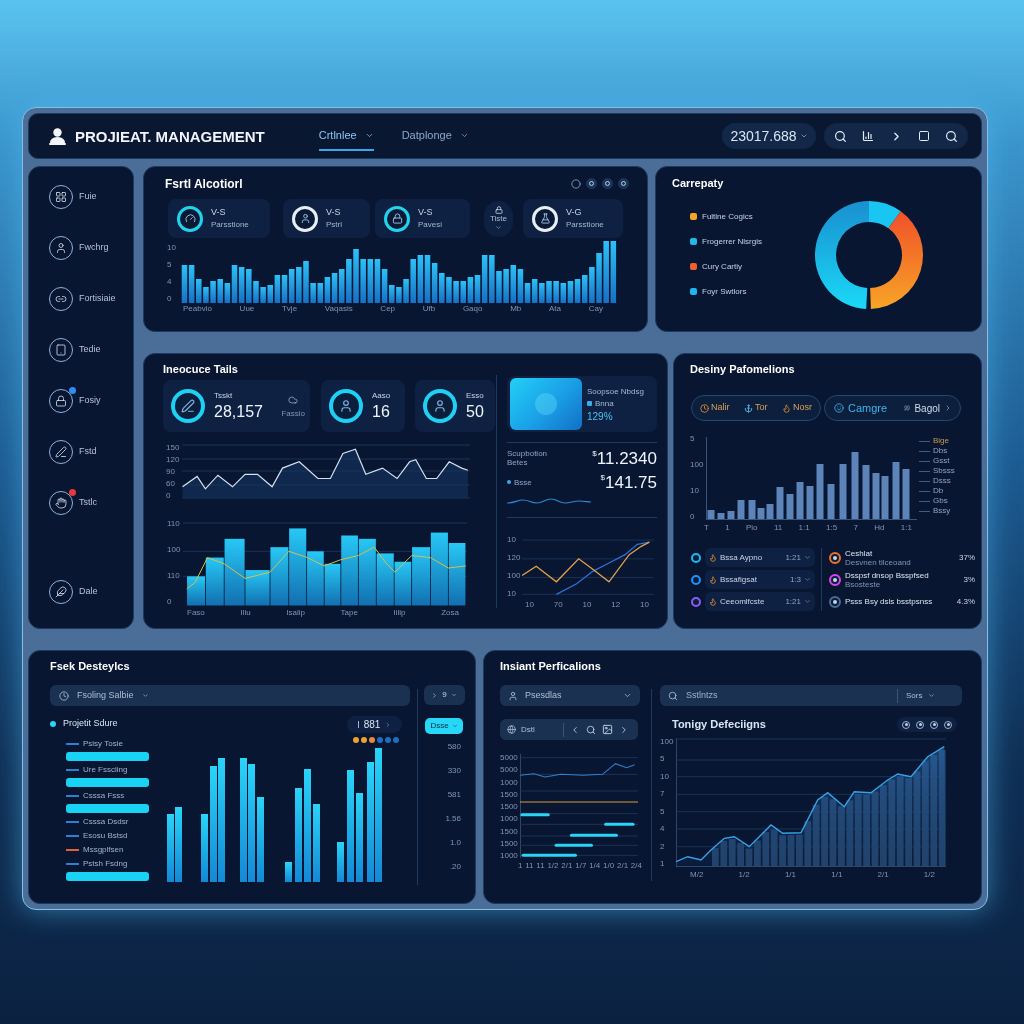 The height and width of the screenshot is (1024, 1024). What do you see at coordinates (760, 579) in the screenshot?
I see `list-item: Bssafigsat 1:3` at bounding box center [760, 579].